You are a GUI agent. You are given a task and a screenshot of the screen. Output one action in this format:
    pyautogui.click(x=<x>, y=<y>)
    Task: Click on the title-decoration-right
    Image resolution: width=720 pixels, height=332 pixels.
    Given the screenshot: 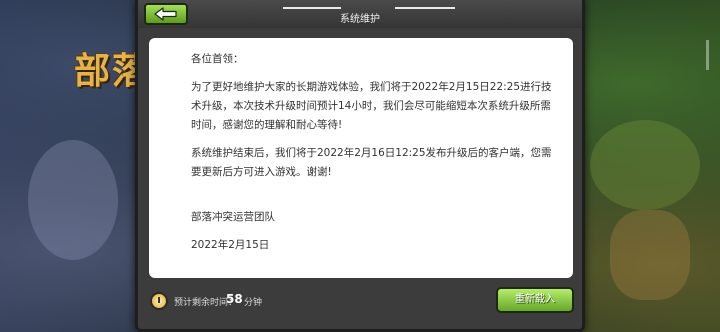 What is the action you would take?
    pyautogui.click(x=425, y=8)
    